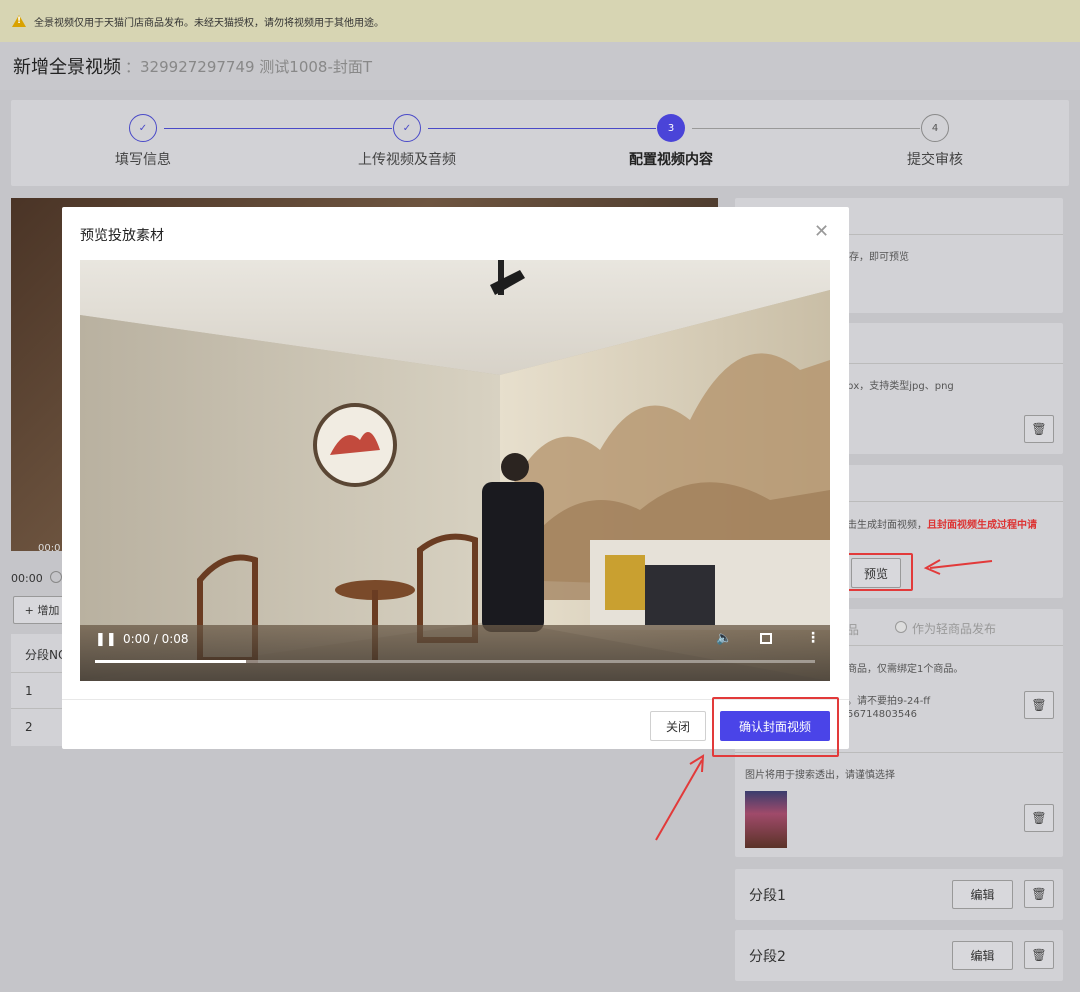  I want to click on page-title: 新增全景视频, so click(67, 67).